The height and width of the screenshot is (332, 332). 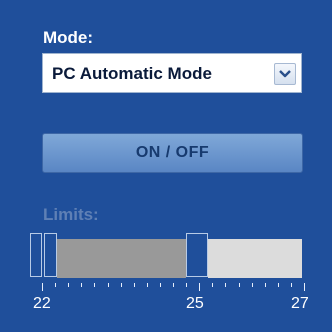 I want to click on limits-range-track, so click(x=255, y=258).